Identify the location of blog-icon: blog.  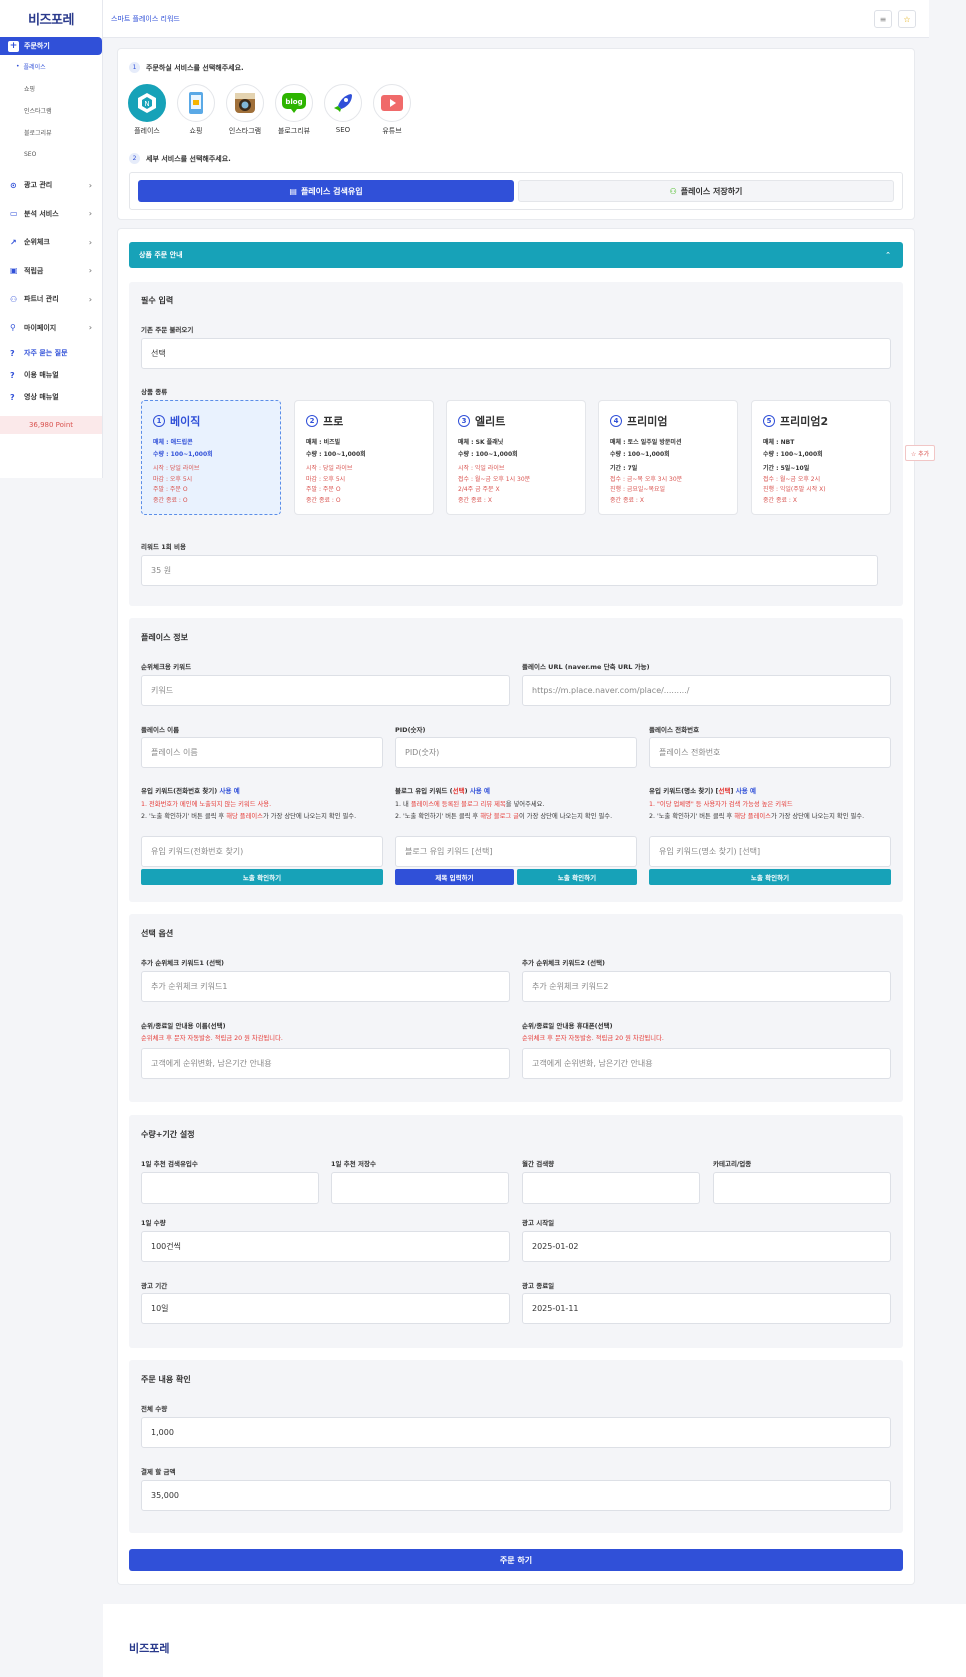
(294, 103).